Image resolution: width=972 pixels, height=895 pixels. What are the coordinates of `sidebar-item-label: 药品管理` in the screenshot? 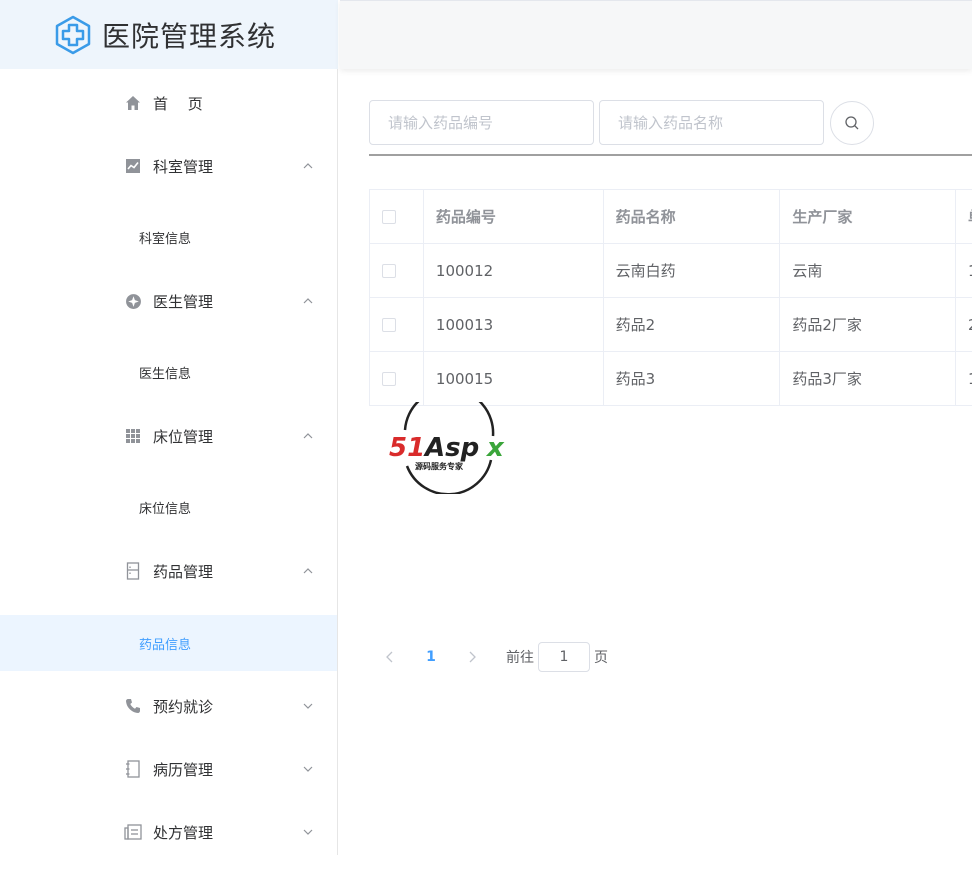 It's located at (183, 571).